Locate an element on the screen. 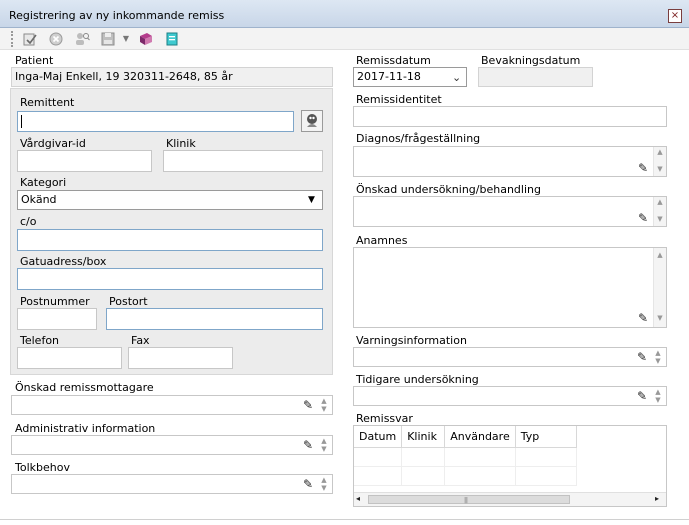 The width and height of the screenshot is (689, 525). remissdatum-value: 2017-11-18 is located at coordinates (389, 76).